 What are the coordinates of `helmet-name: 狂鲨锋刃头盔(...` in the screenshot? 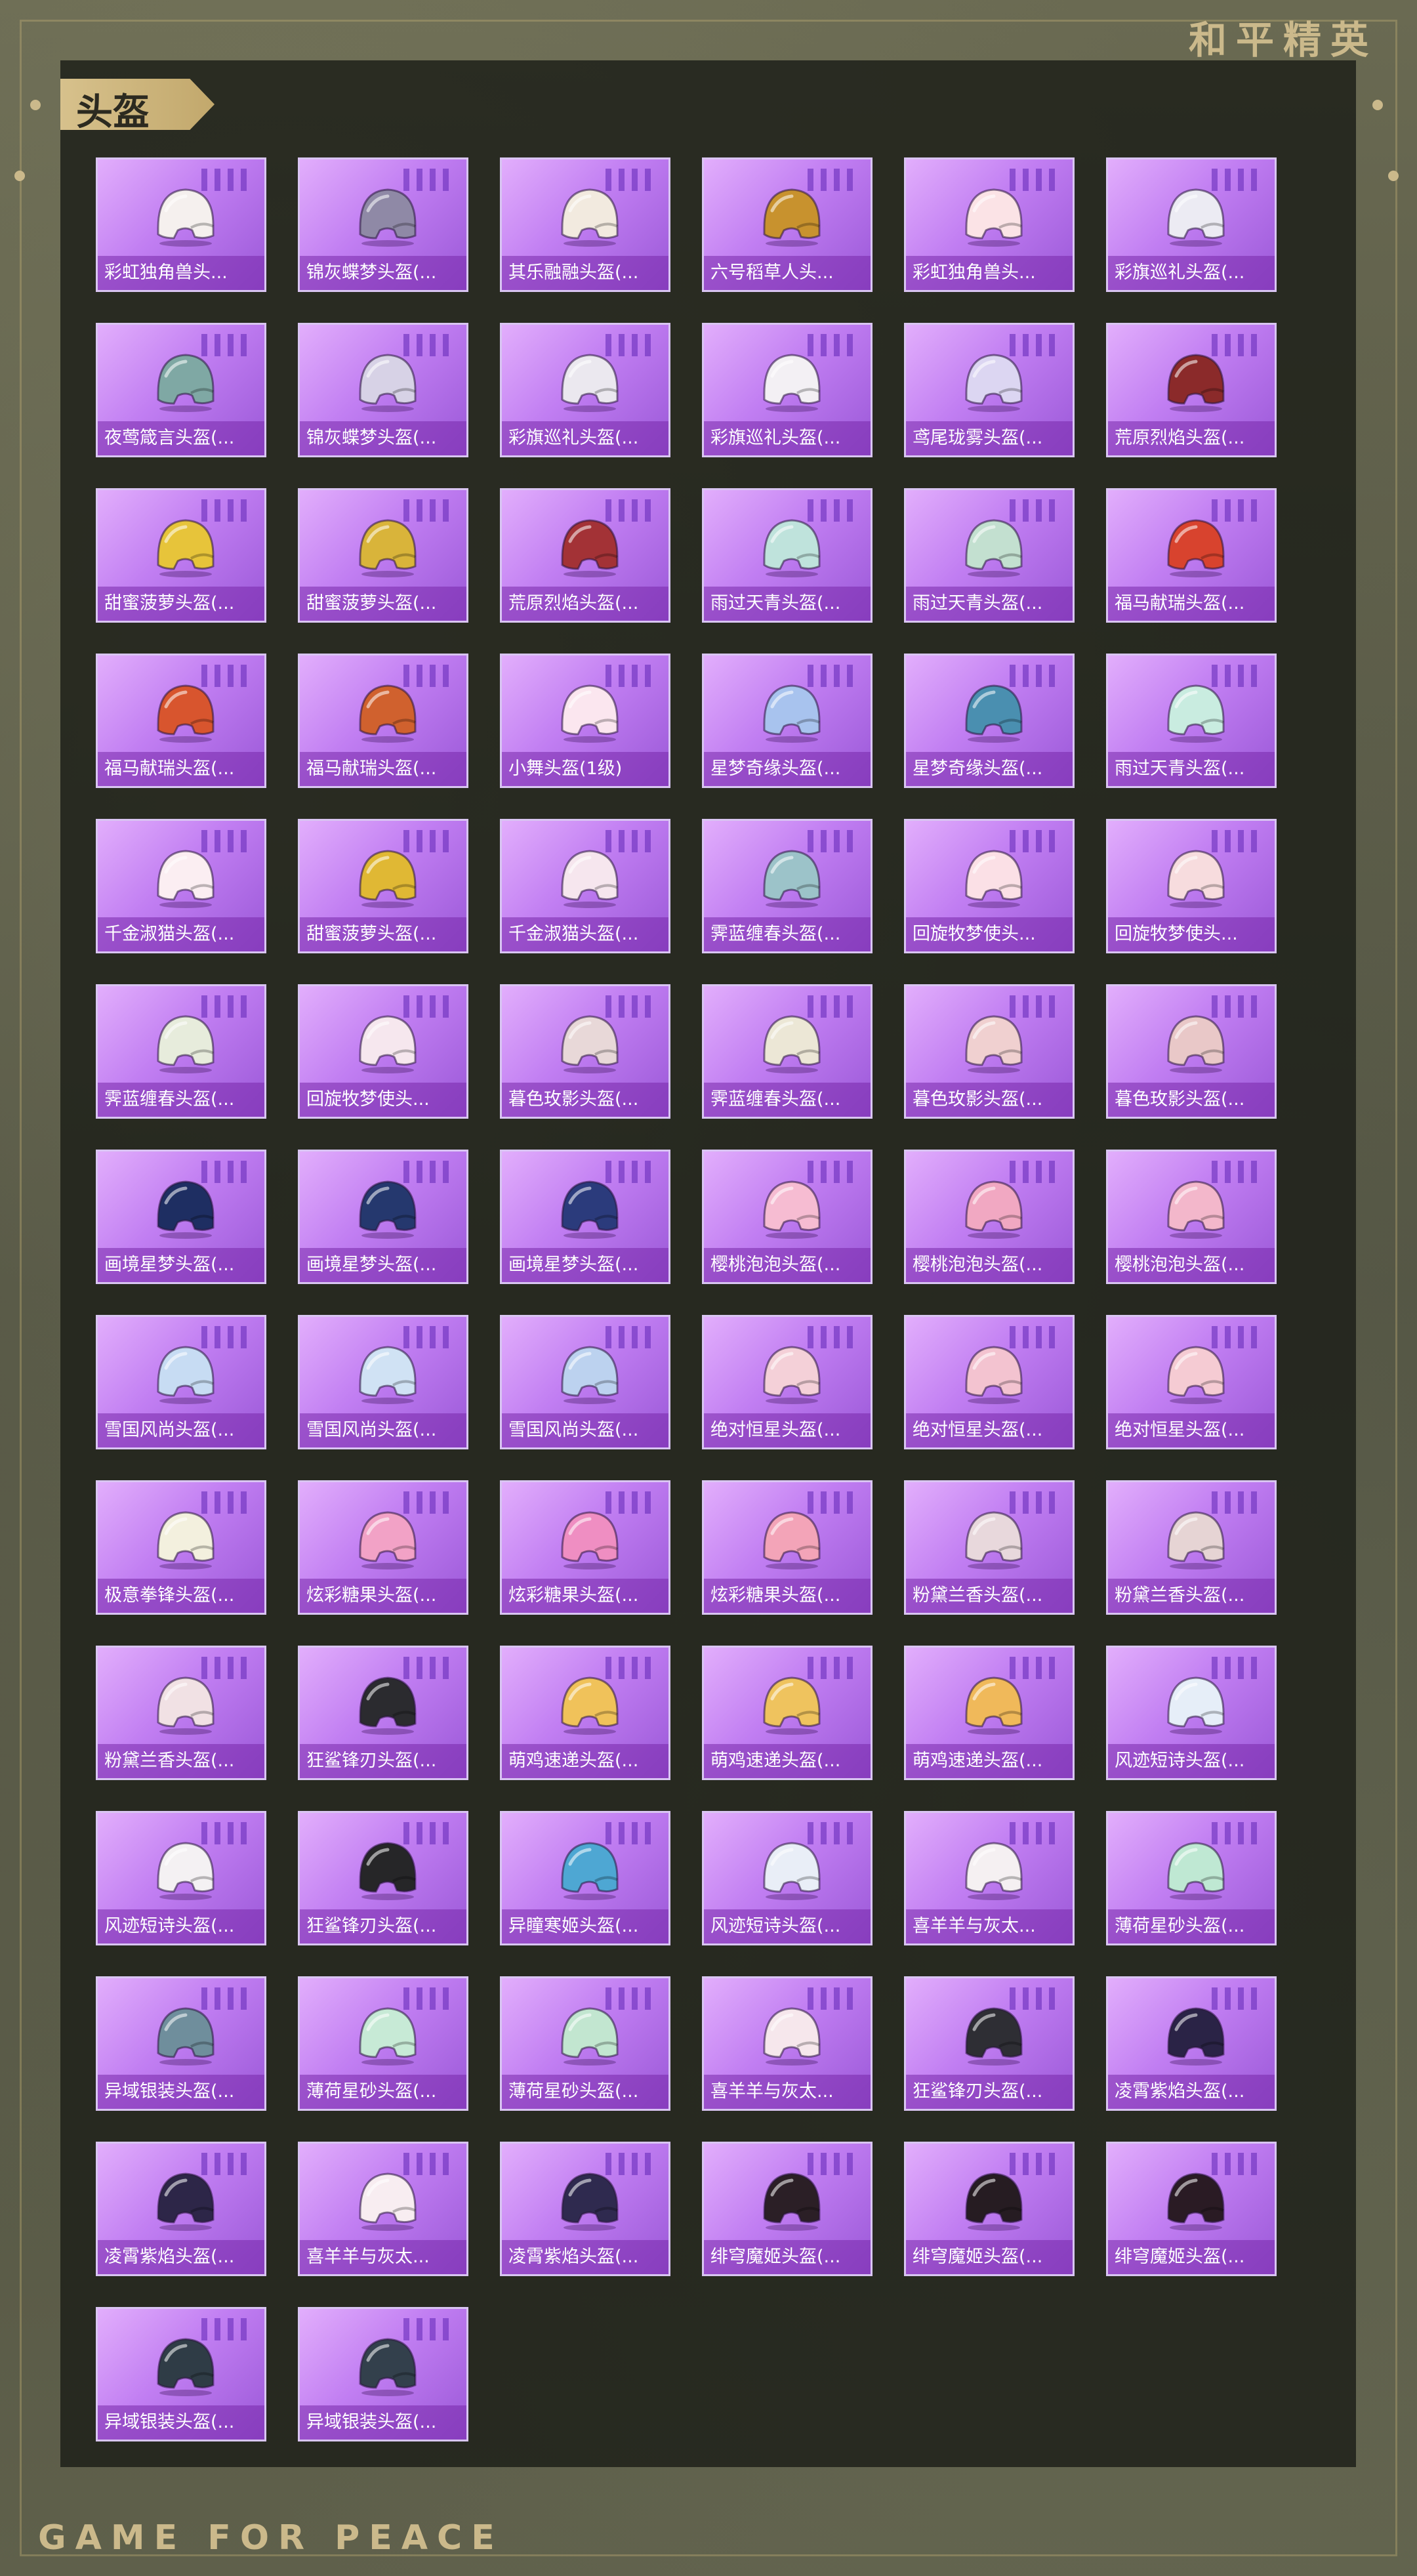 It's located at (383, 1761).